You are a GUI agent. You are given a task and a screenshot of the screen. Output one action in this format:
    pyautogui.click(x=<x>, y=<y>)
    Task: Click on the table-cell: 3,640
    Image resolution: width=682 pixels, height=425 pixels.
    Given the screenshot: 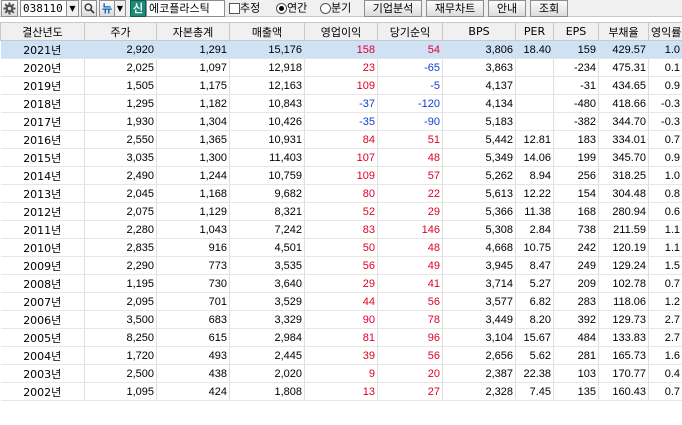 What is the action you would take?
    pyautogui.click(x=267, y=283)
    